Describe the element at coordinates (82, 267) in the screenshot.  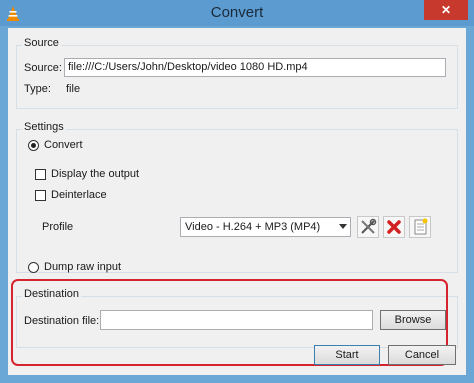
I see `dump-raw-label: Dump raw input` at that location.